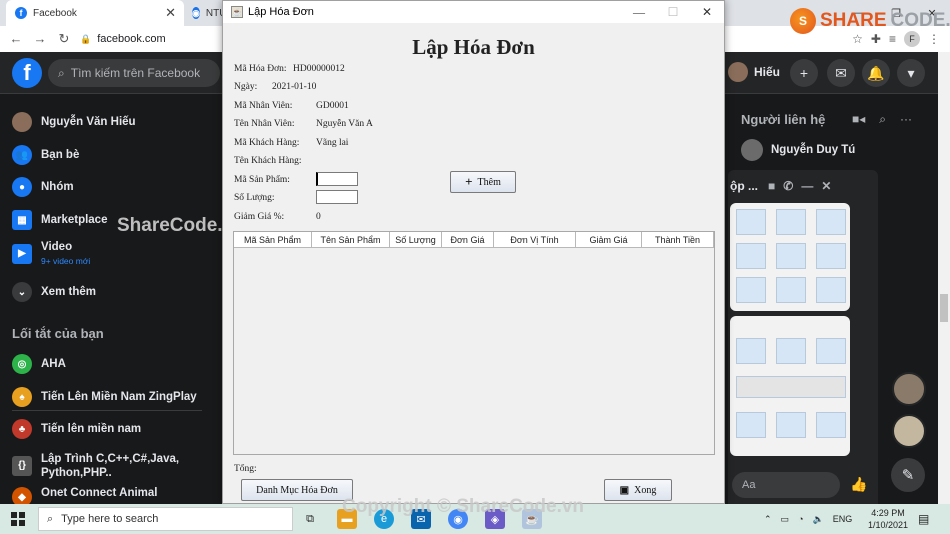 The image size is (950, 534). I want to click on maximize-icon: ☐, so click(673, 11).